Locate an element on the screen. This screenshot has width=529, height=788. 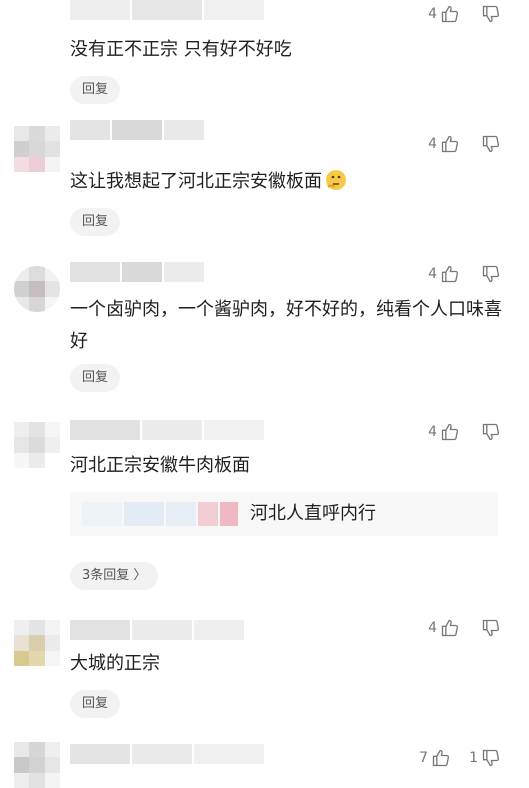
comment-item: 4 没有正不正宗 只有好不好吃 回复 is located at coordinates (264, 55).